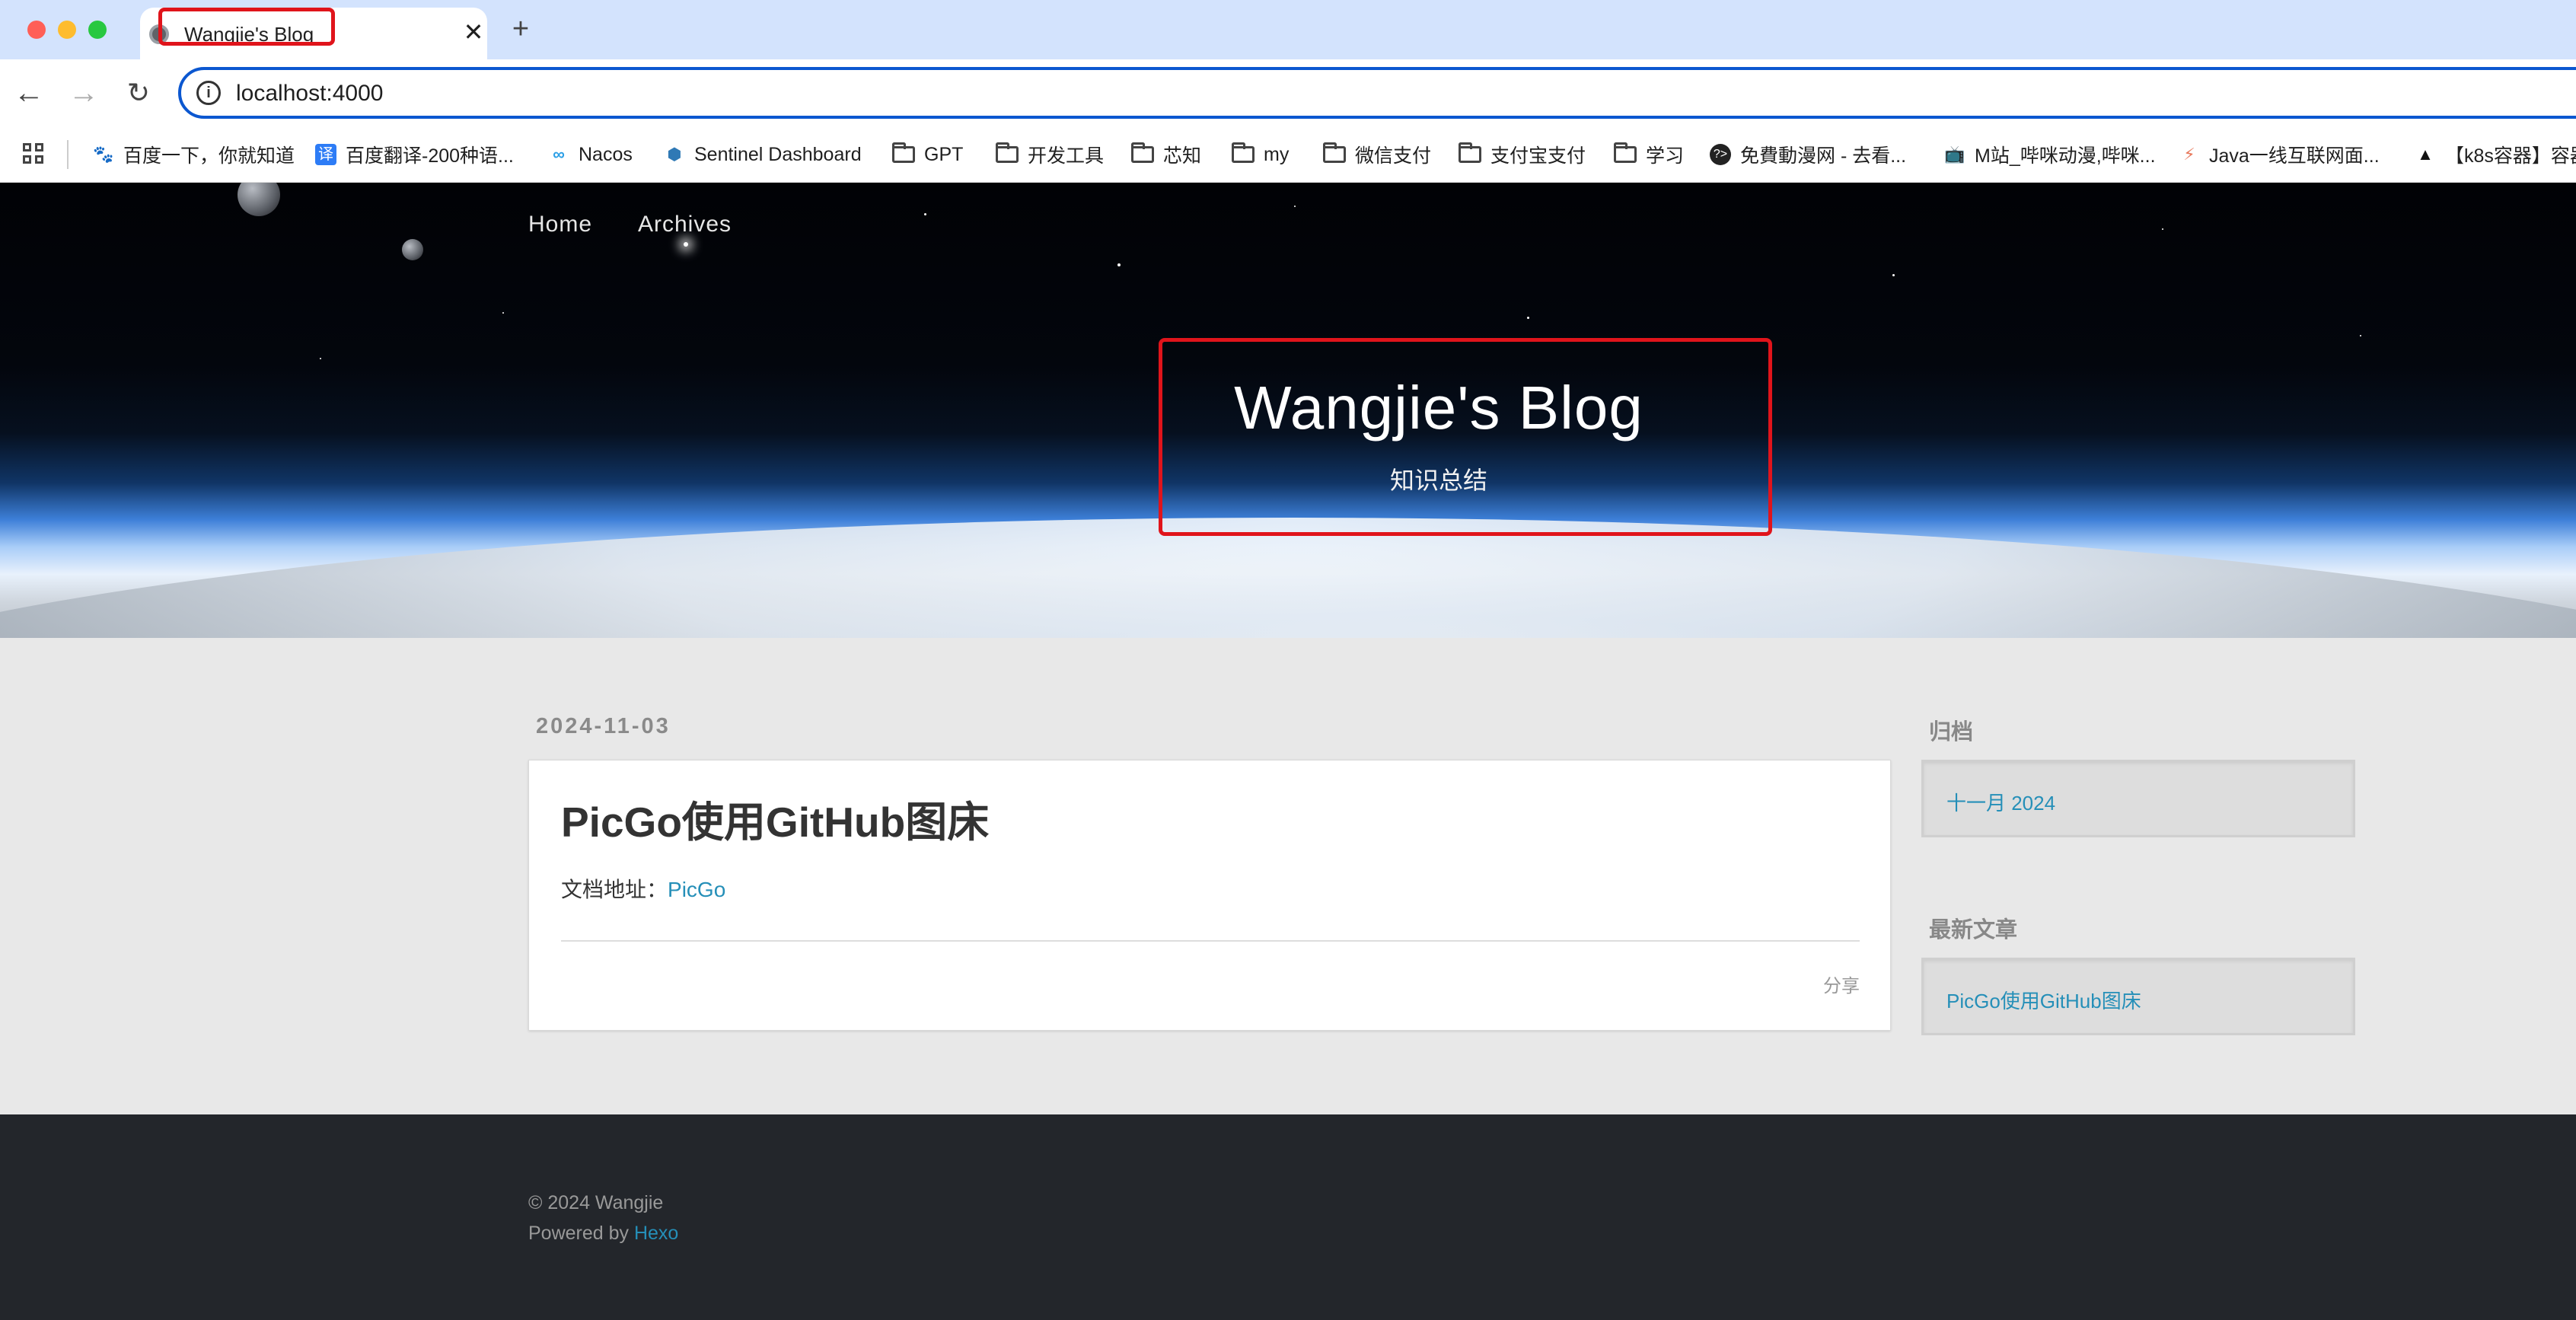  Describe the element at coordinates (778, 154) in the screenshot. I see `bookmark-label: Sentinel Dashboard` at that location.